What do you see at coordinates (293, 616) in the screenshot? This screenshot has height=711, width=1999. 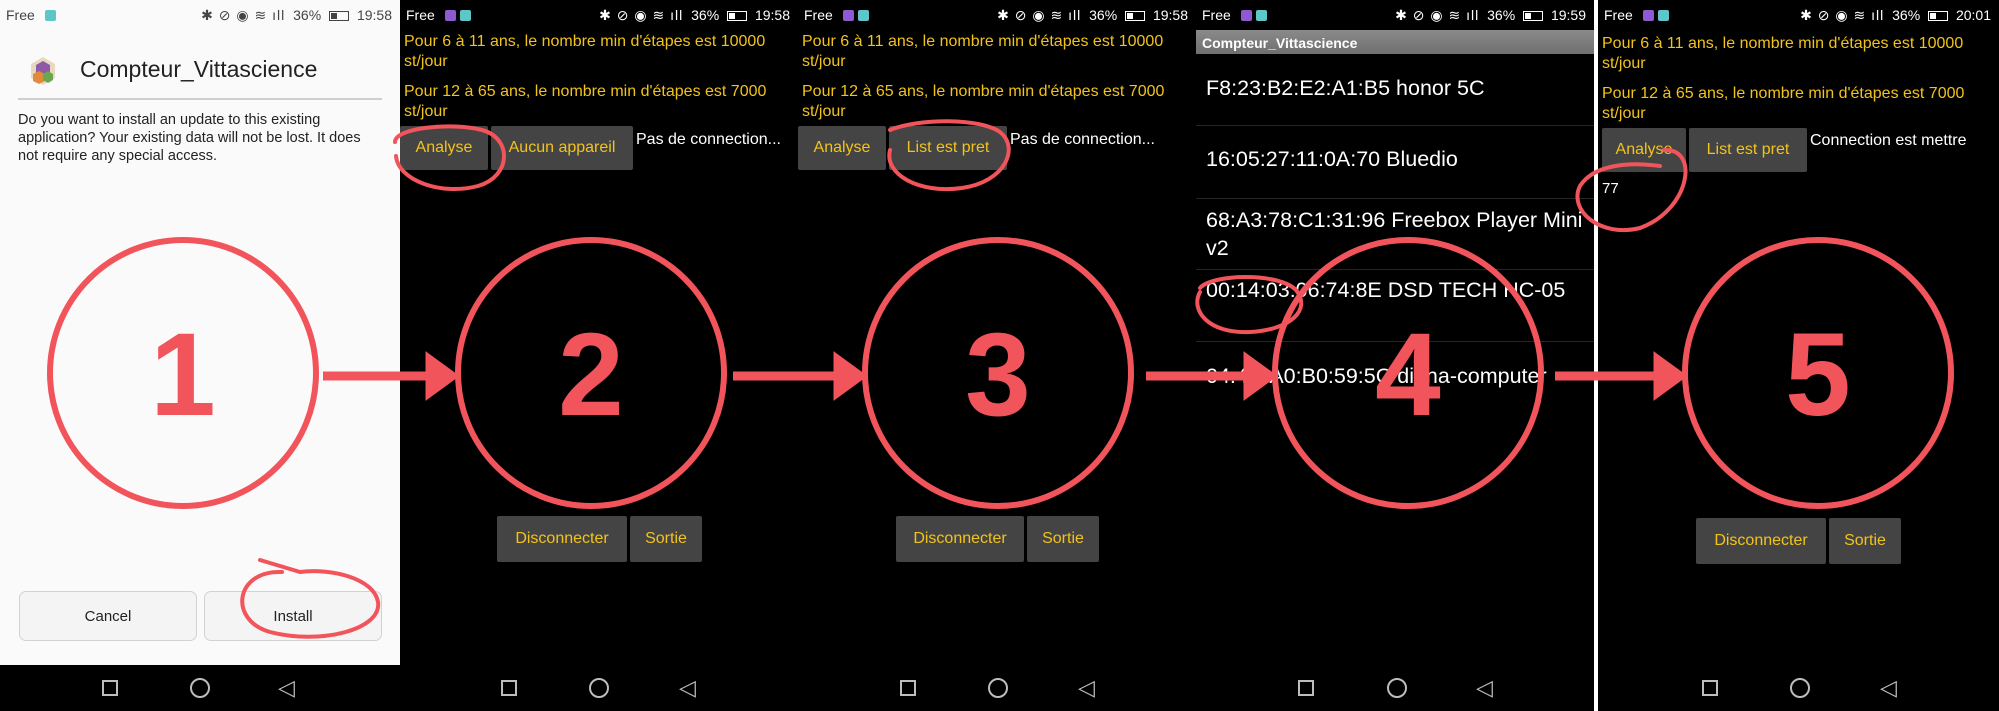 I see `install-button: Install` at bounding box center [293, 616].